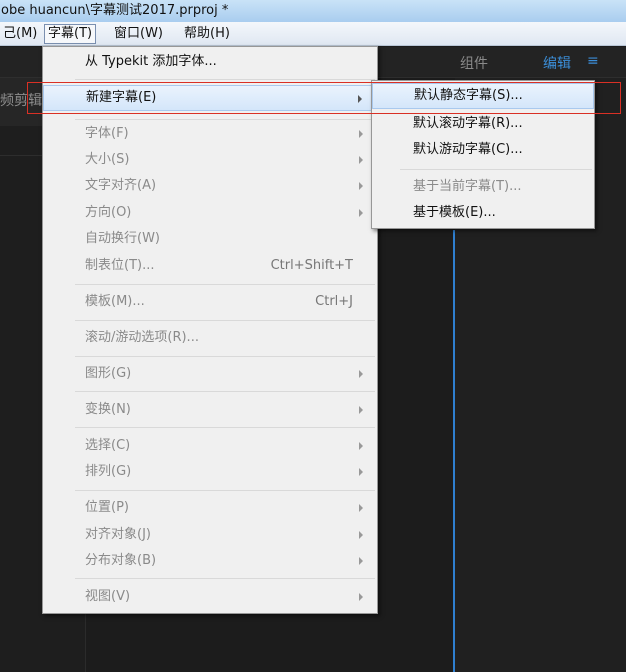 Image resolution: width=626 pixels, height=672 pixels. Describe the element at coordinates (118, 534) in the screenshot. I see `menu-item-label: 对齐对象(J)` at that location.